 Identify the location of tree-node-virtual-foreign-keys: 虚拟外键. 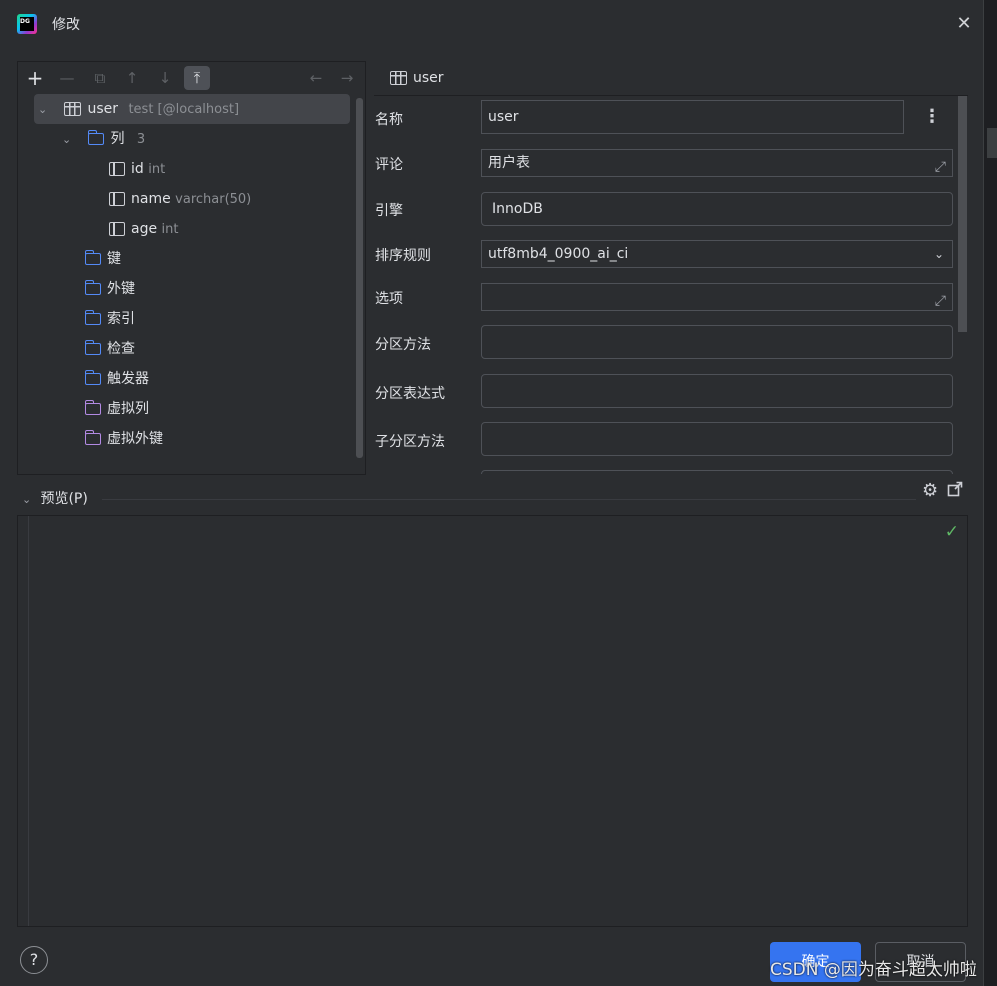
(123, 439).